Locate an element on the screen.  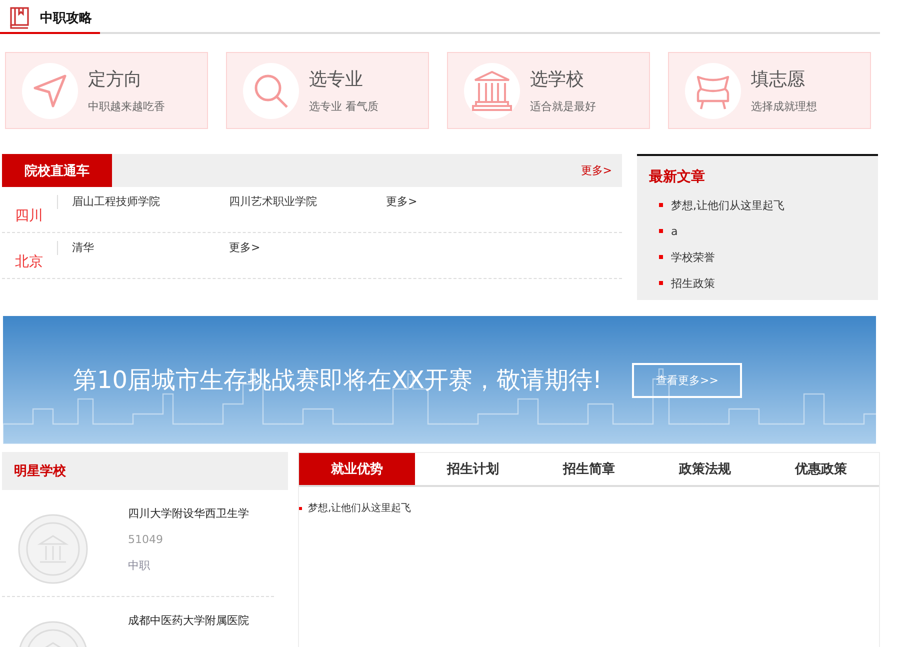
school-name: 四川大学附设华西卫生学 is located at coordinates (188, 513).